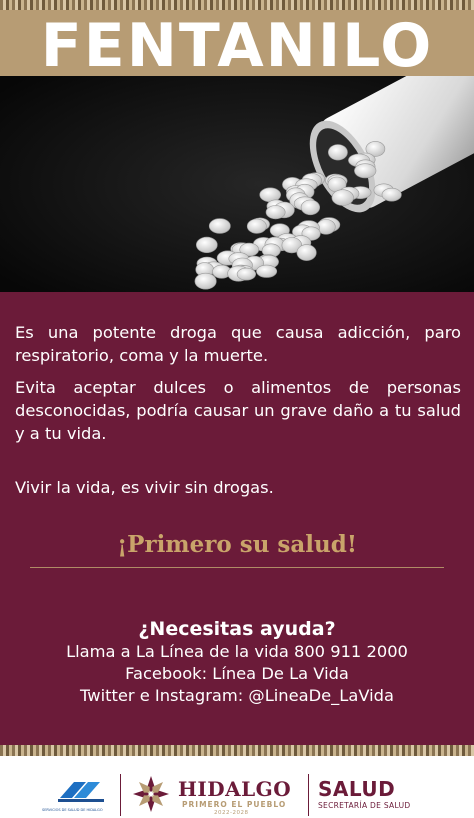 The image size is (474, 818). I want to click on hidalgo-wordmark: HIDALGO, so click(235, 789).